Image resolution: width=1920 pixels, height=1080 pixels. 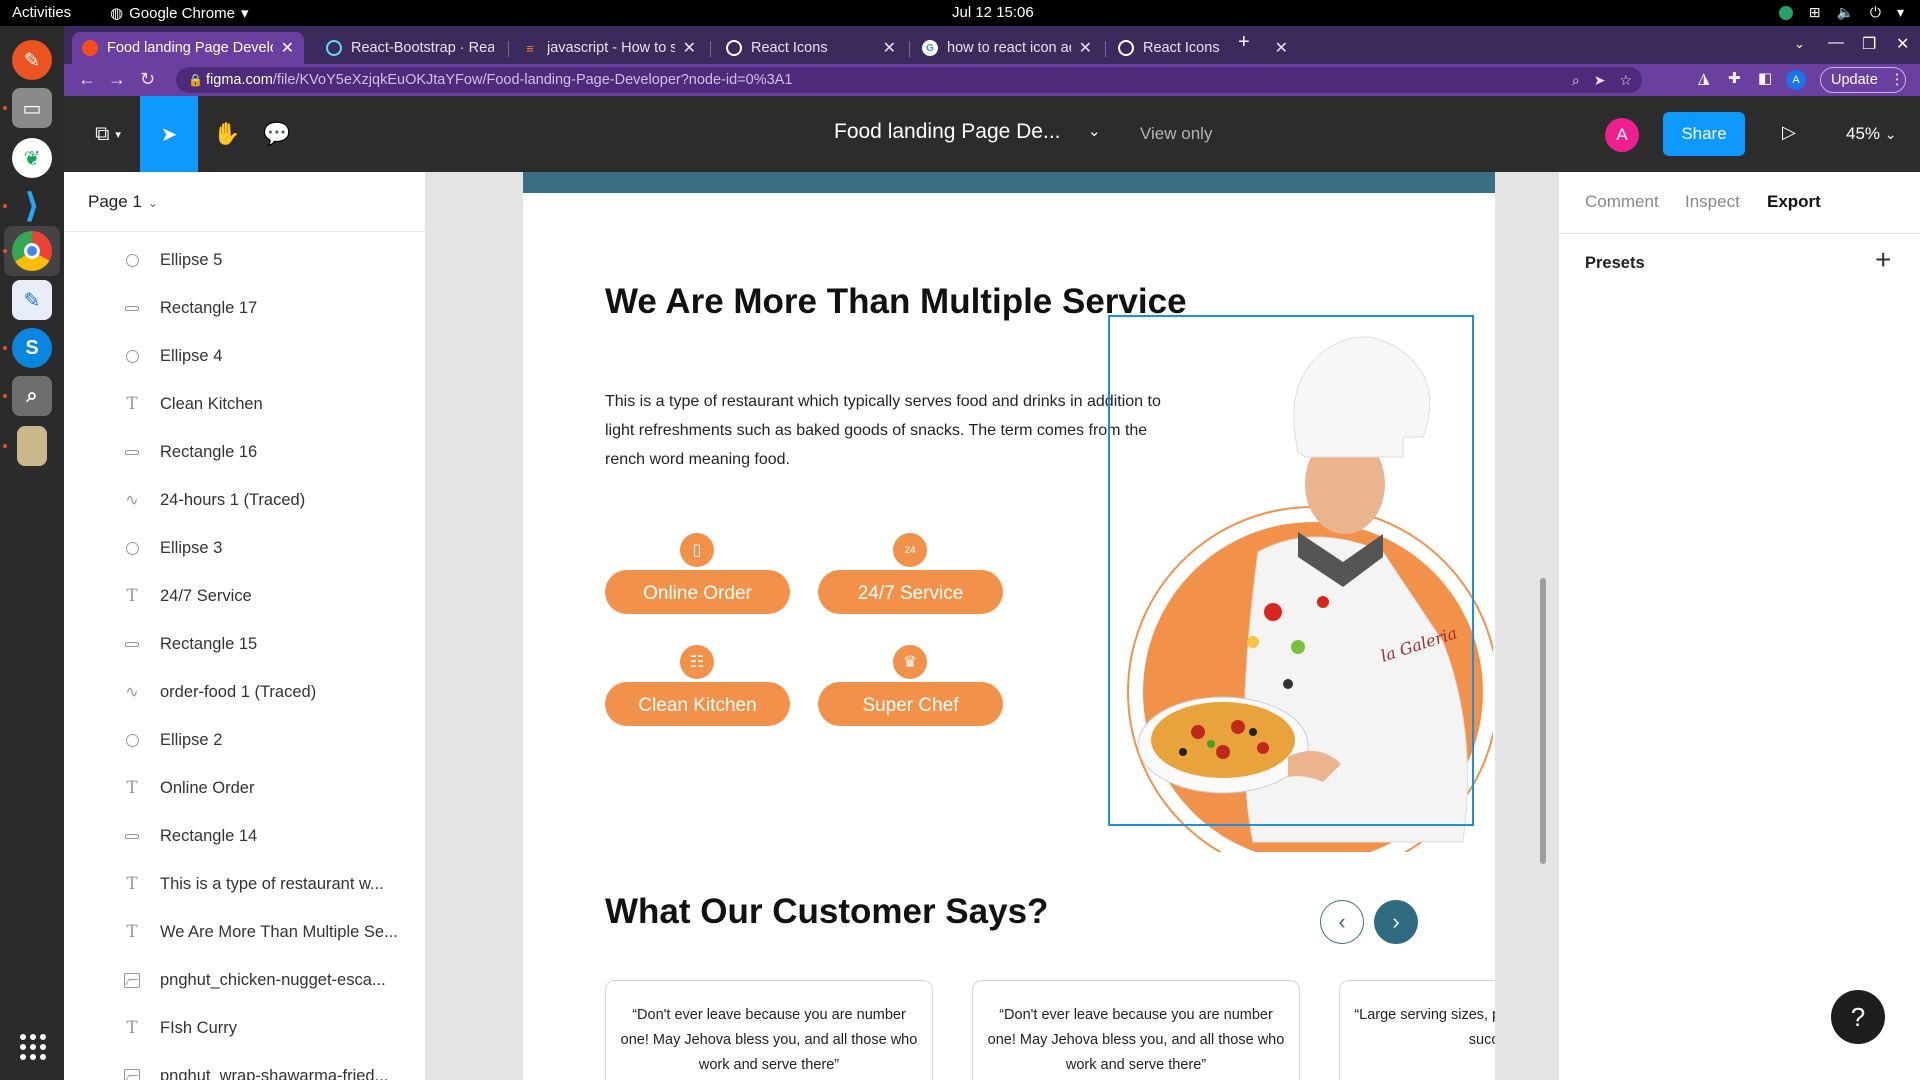 I want to click on minimize-icon: —, so click(x=1836, y=43).